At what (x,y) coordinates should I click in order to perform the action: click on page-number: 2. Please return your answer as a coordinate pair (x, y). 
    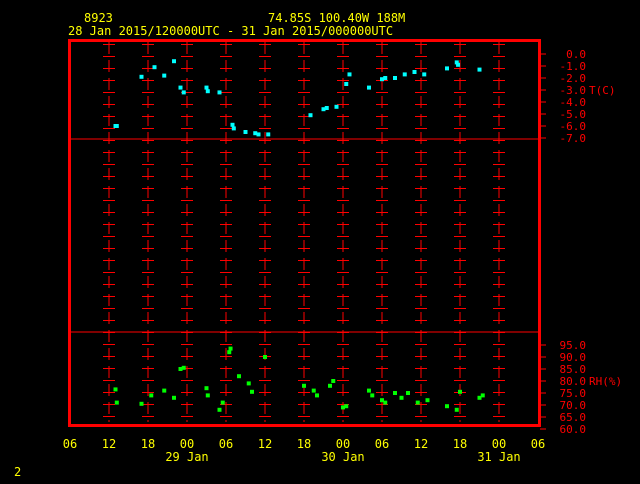
    Looking at the image, I should click on (17, 472).